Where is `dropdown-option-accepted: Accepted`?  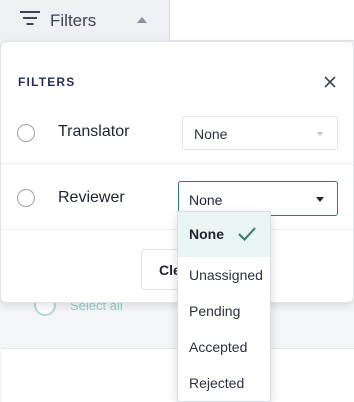 dropdown-option-accepted: Accepted is located at coordinates (224, 347).